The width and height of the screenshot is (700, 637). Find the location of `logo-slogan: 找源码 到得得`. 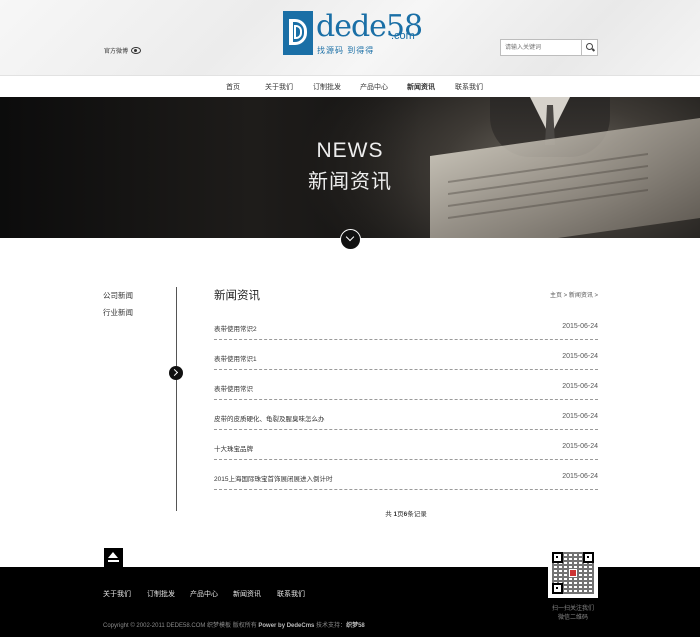

logo-slogan: 找源码 到得得 is located at coordinates (346, 50).